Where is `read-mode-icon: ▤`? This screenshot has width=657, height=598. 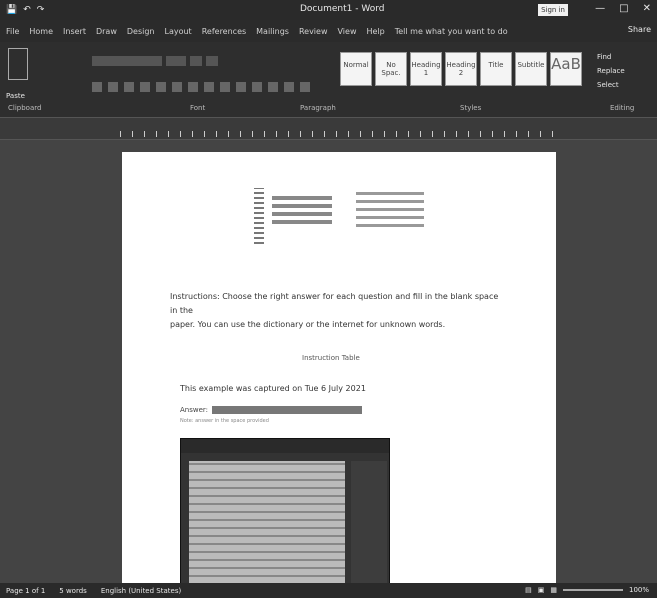 read-mode-icon: ▤ is located at coordinates (528, 590).